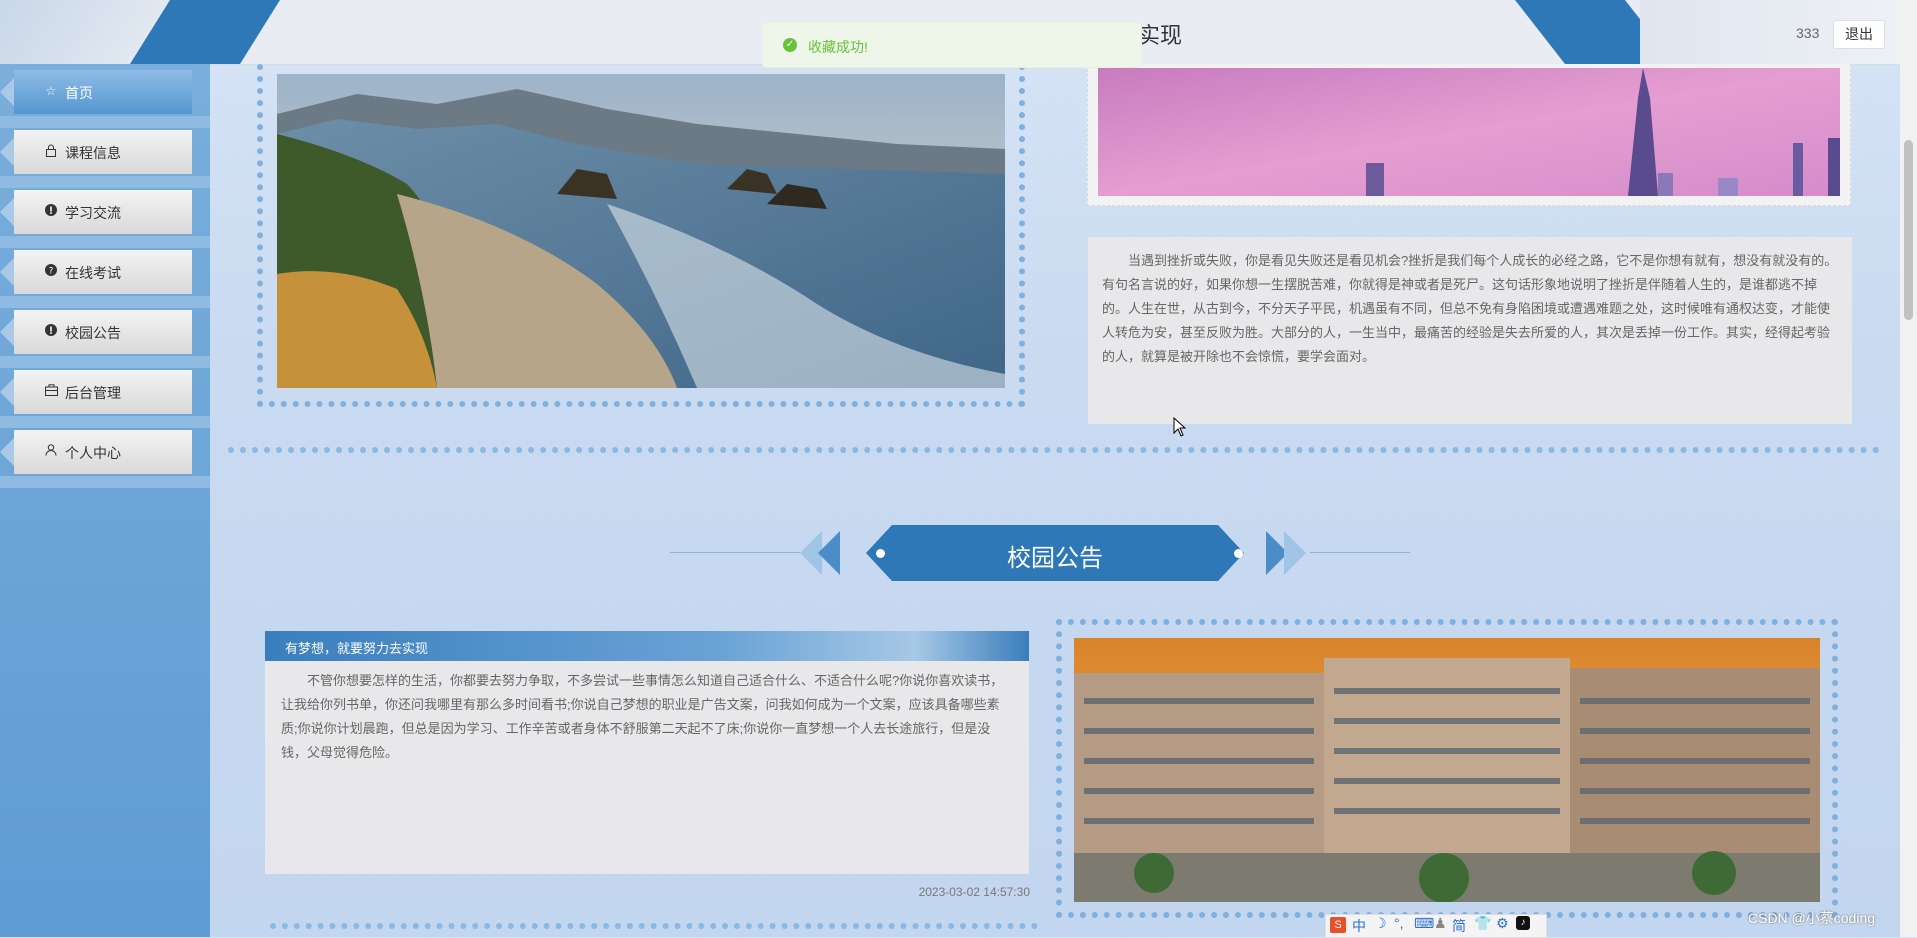  What do you see at coordinates (1180, 427) in the screenshot?
I see `mouse-cursor-icon` at bounding box center [1180, 427].